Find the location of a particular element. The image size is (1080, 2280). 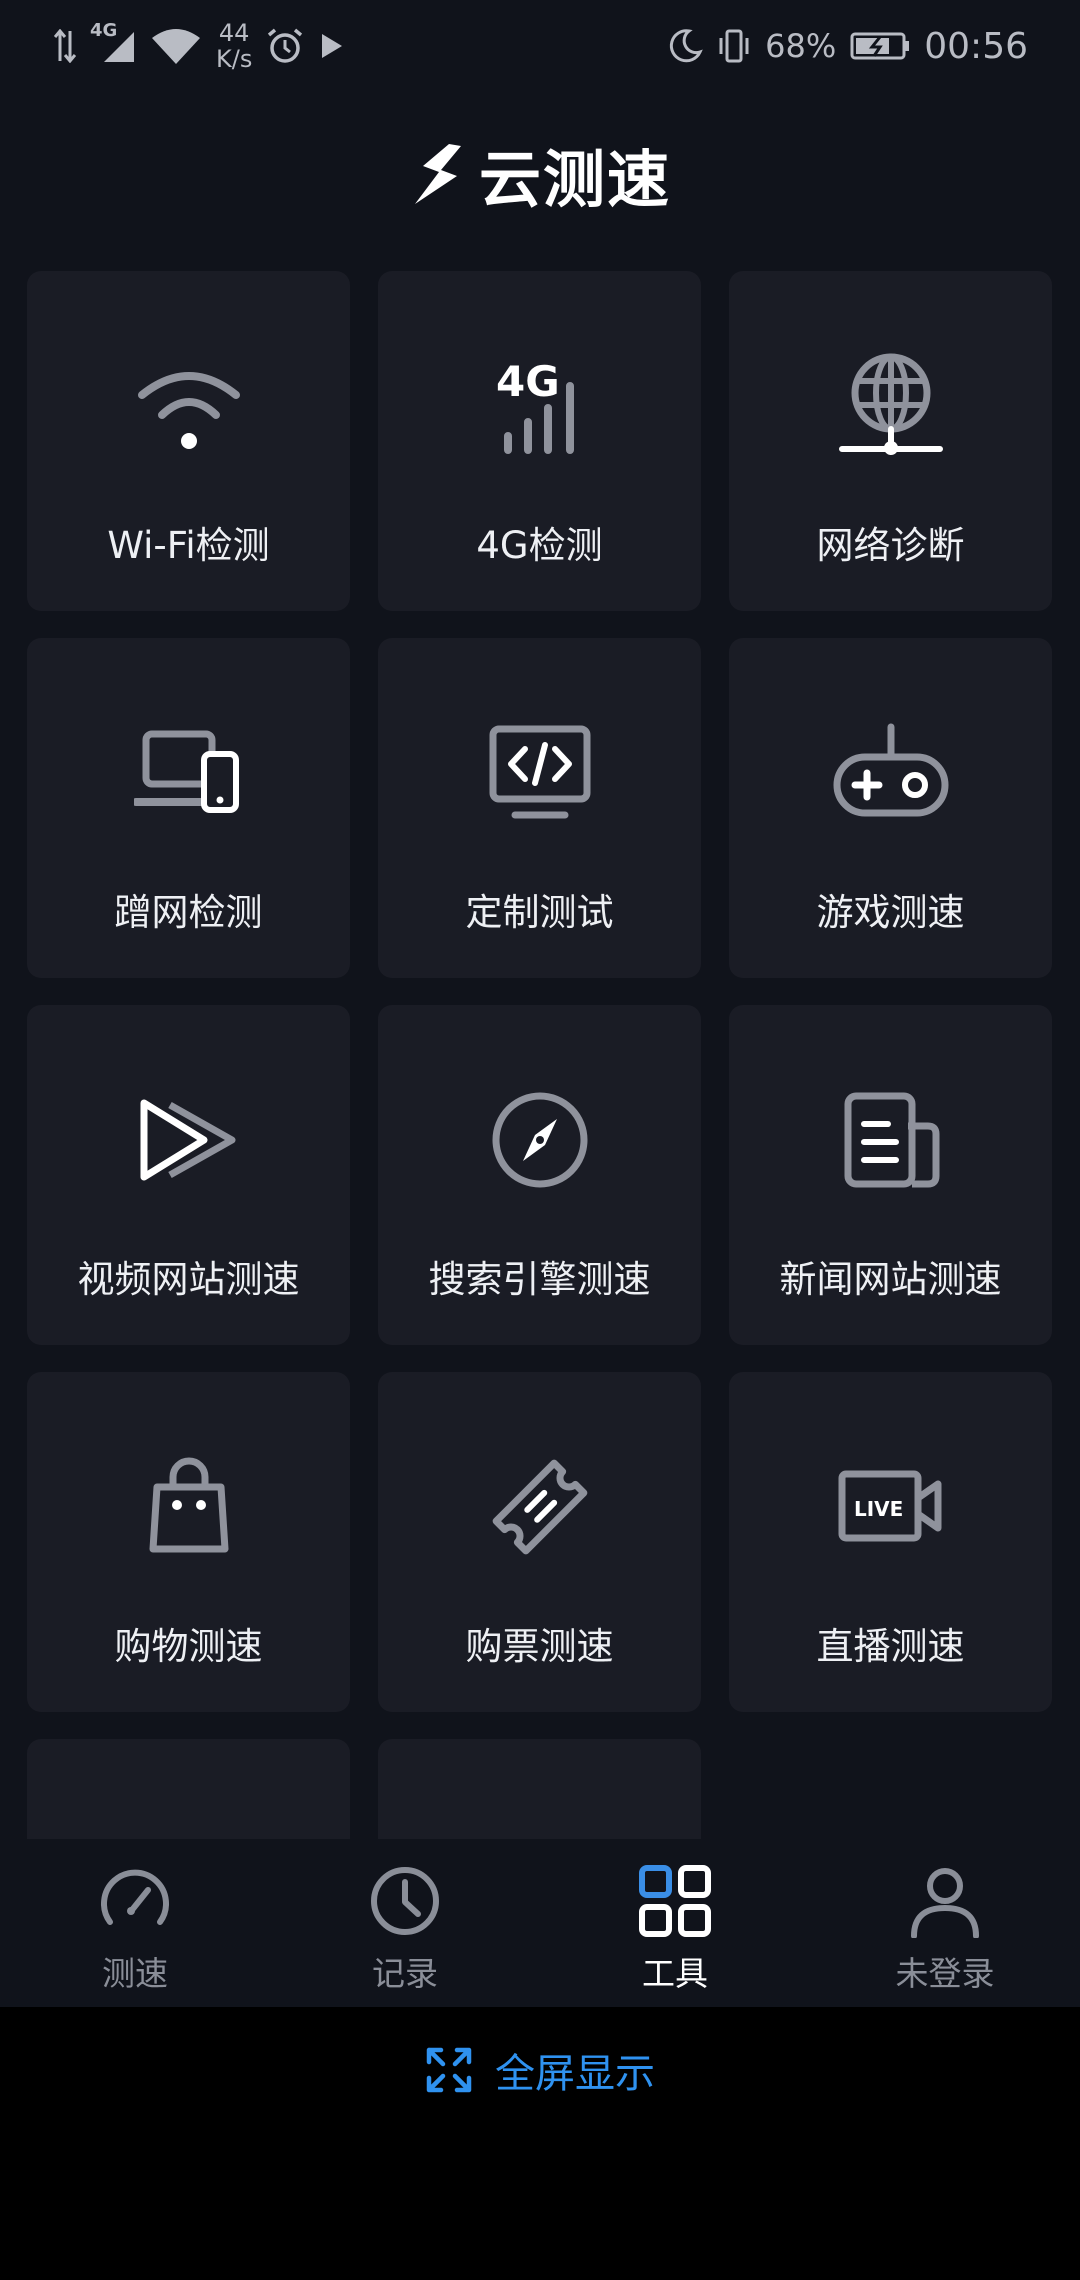

status-left: 4G 44 K/s is located at coordinates (200, 46).